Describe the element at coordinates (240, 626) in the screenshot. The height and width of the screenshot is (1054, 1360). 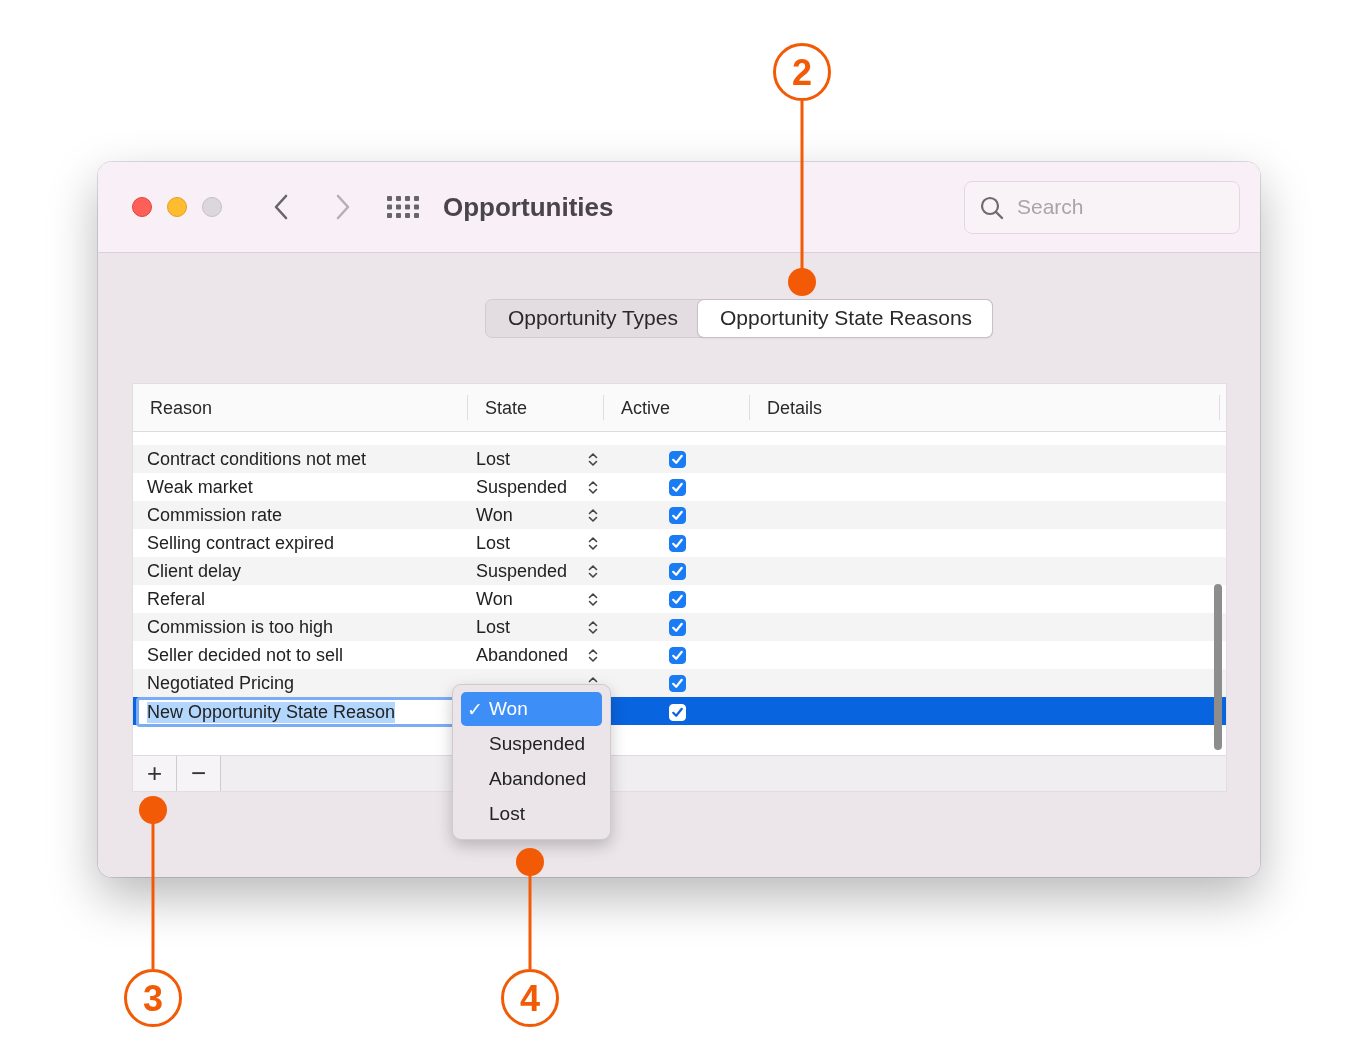
I see `table-cell-text: Commission is too high` at that location.